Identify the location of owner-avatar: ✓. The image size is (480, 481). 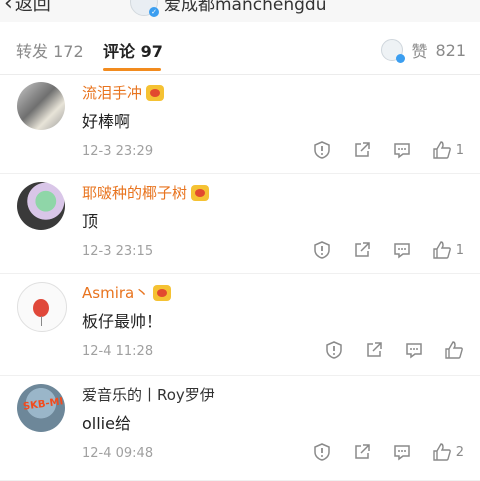
(144, 8).